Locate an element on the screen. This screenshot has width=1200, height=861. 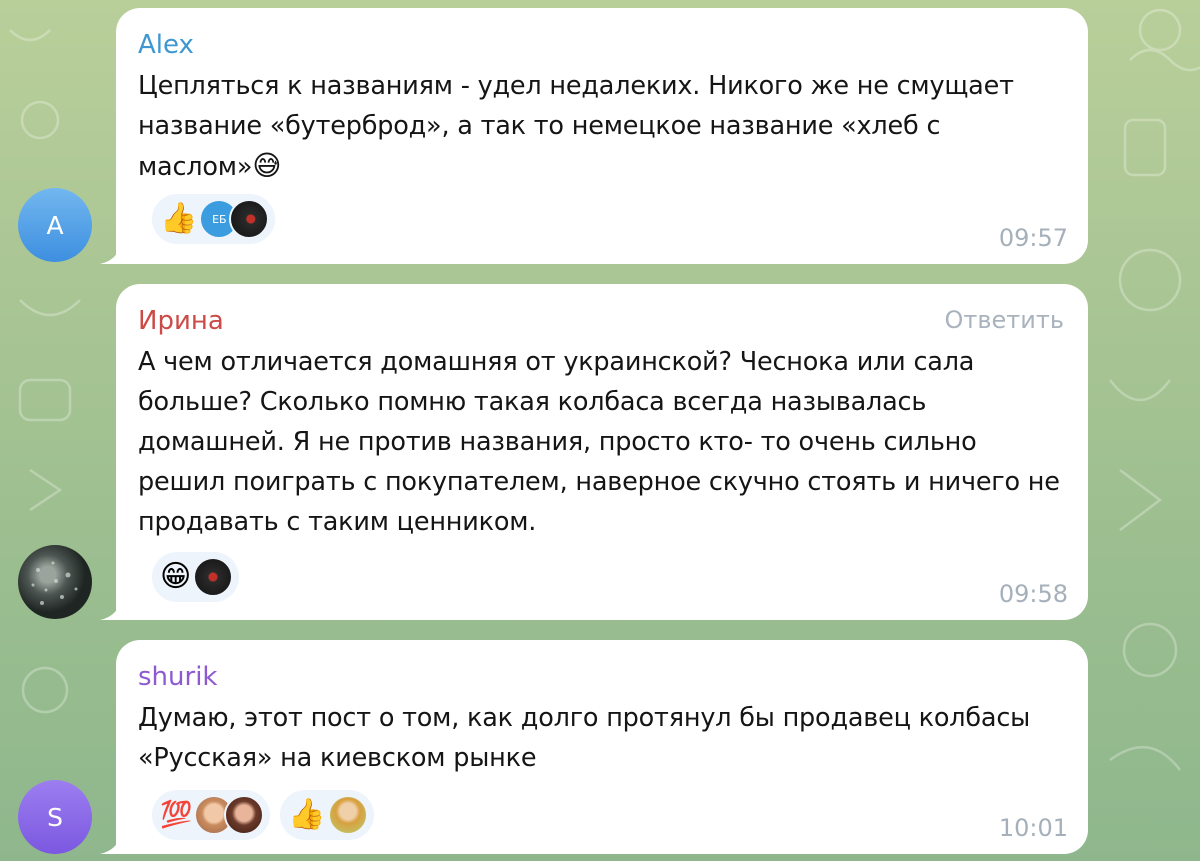
avatar-shurik: S is located at coordinates (55, 817).